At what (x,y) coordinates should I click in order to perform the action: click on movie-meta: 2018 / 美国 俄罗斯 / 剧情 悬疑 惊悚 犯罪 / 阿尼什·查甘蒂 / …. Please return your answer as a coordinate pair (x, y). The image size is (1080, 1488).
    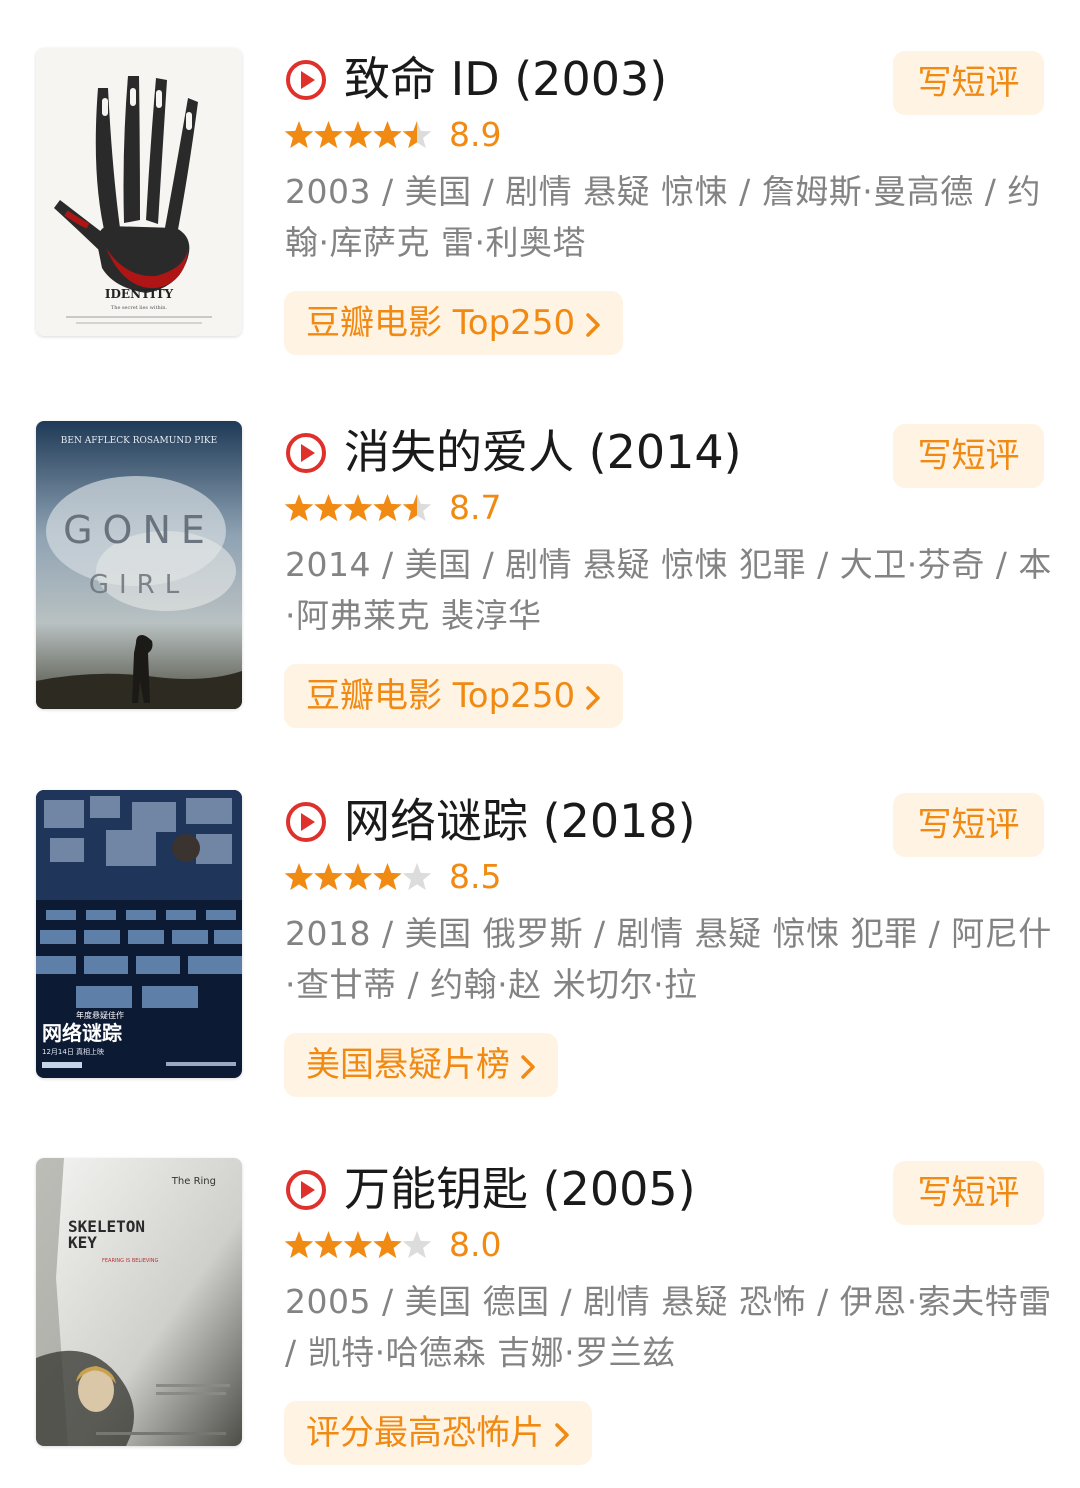
    Looking at the image, I should click on (668, 959).